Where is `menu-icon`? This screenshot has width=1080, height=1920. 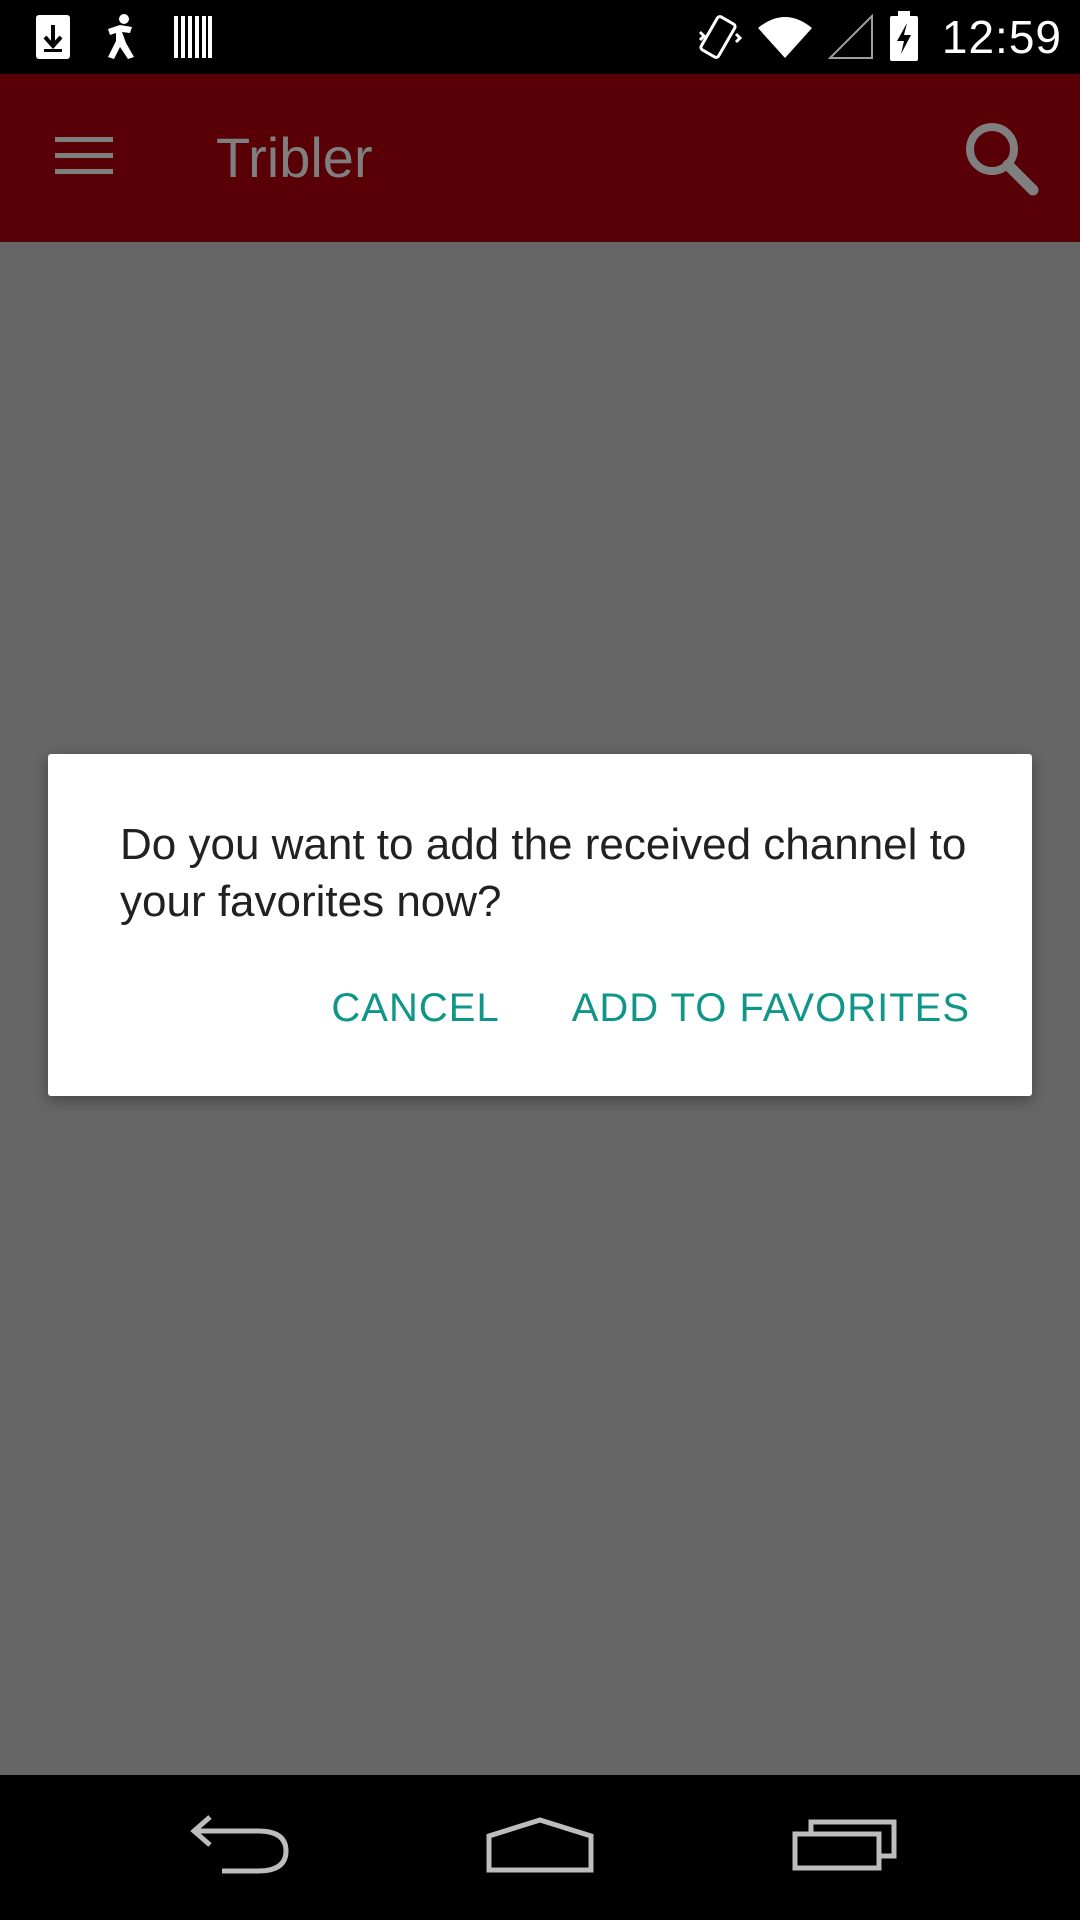 menu-icon is located at coordinates (84, 158).